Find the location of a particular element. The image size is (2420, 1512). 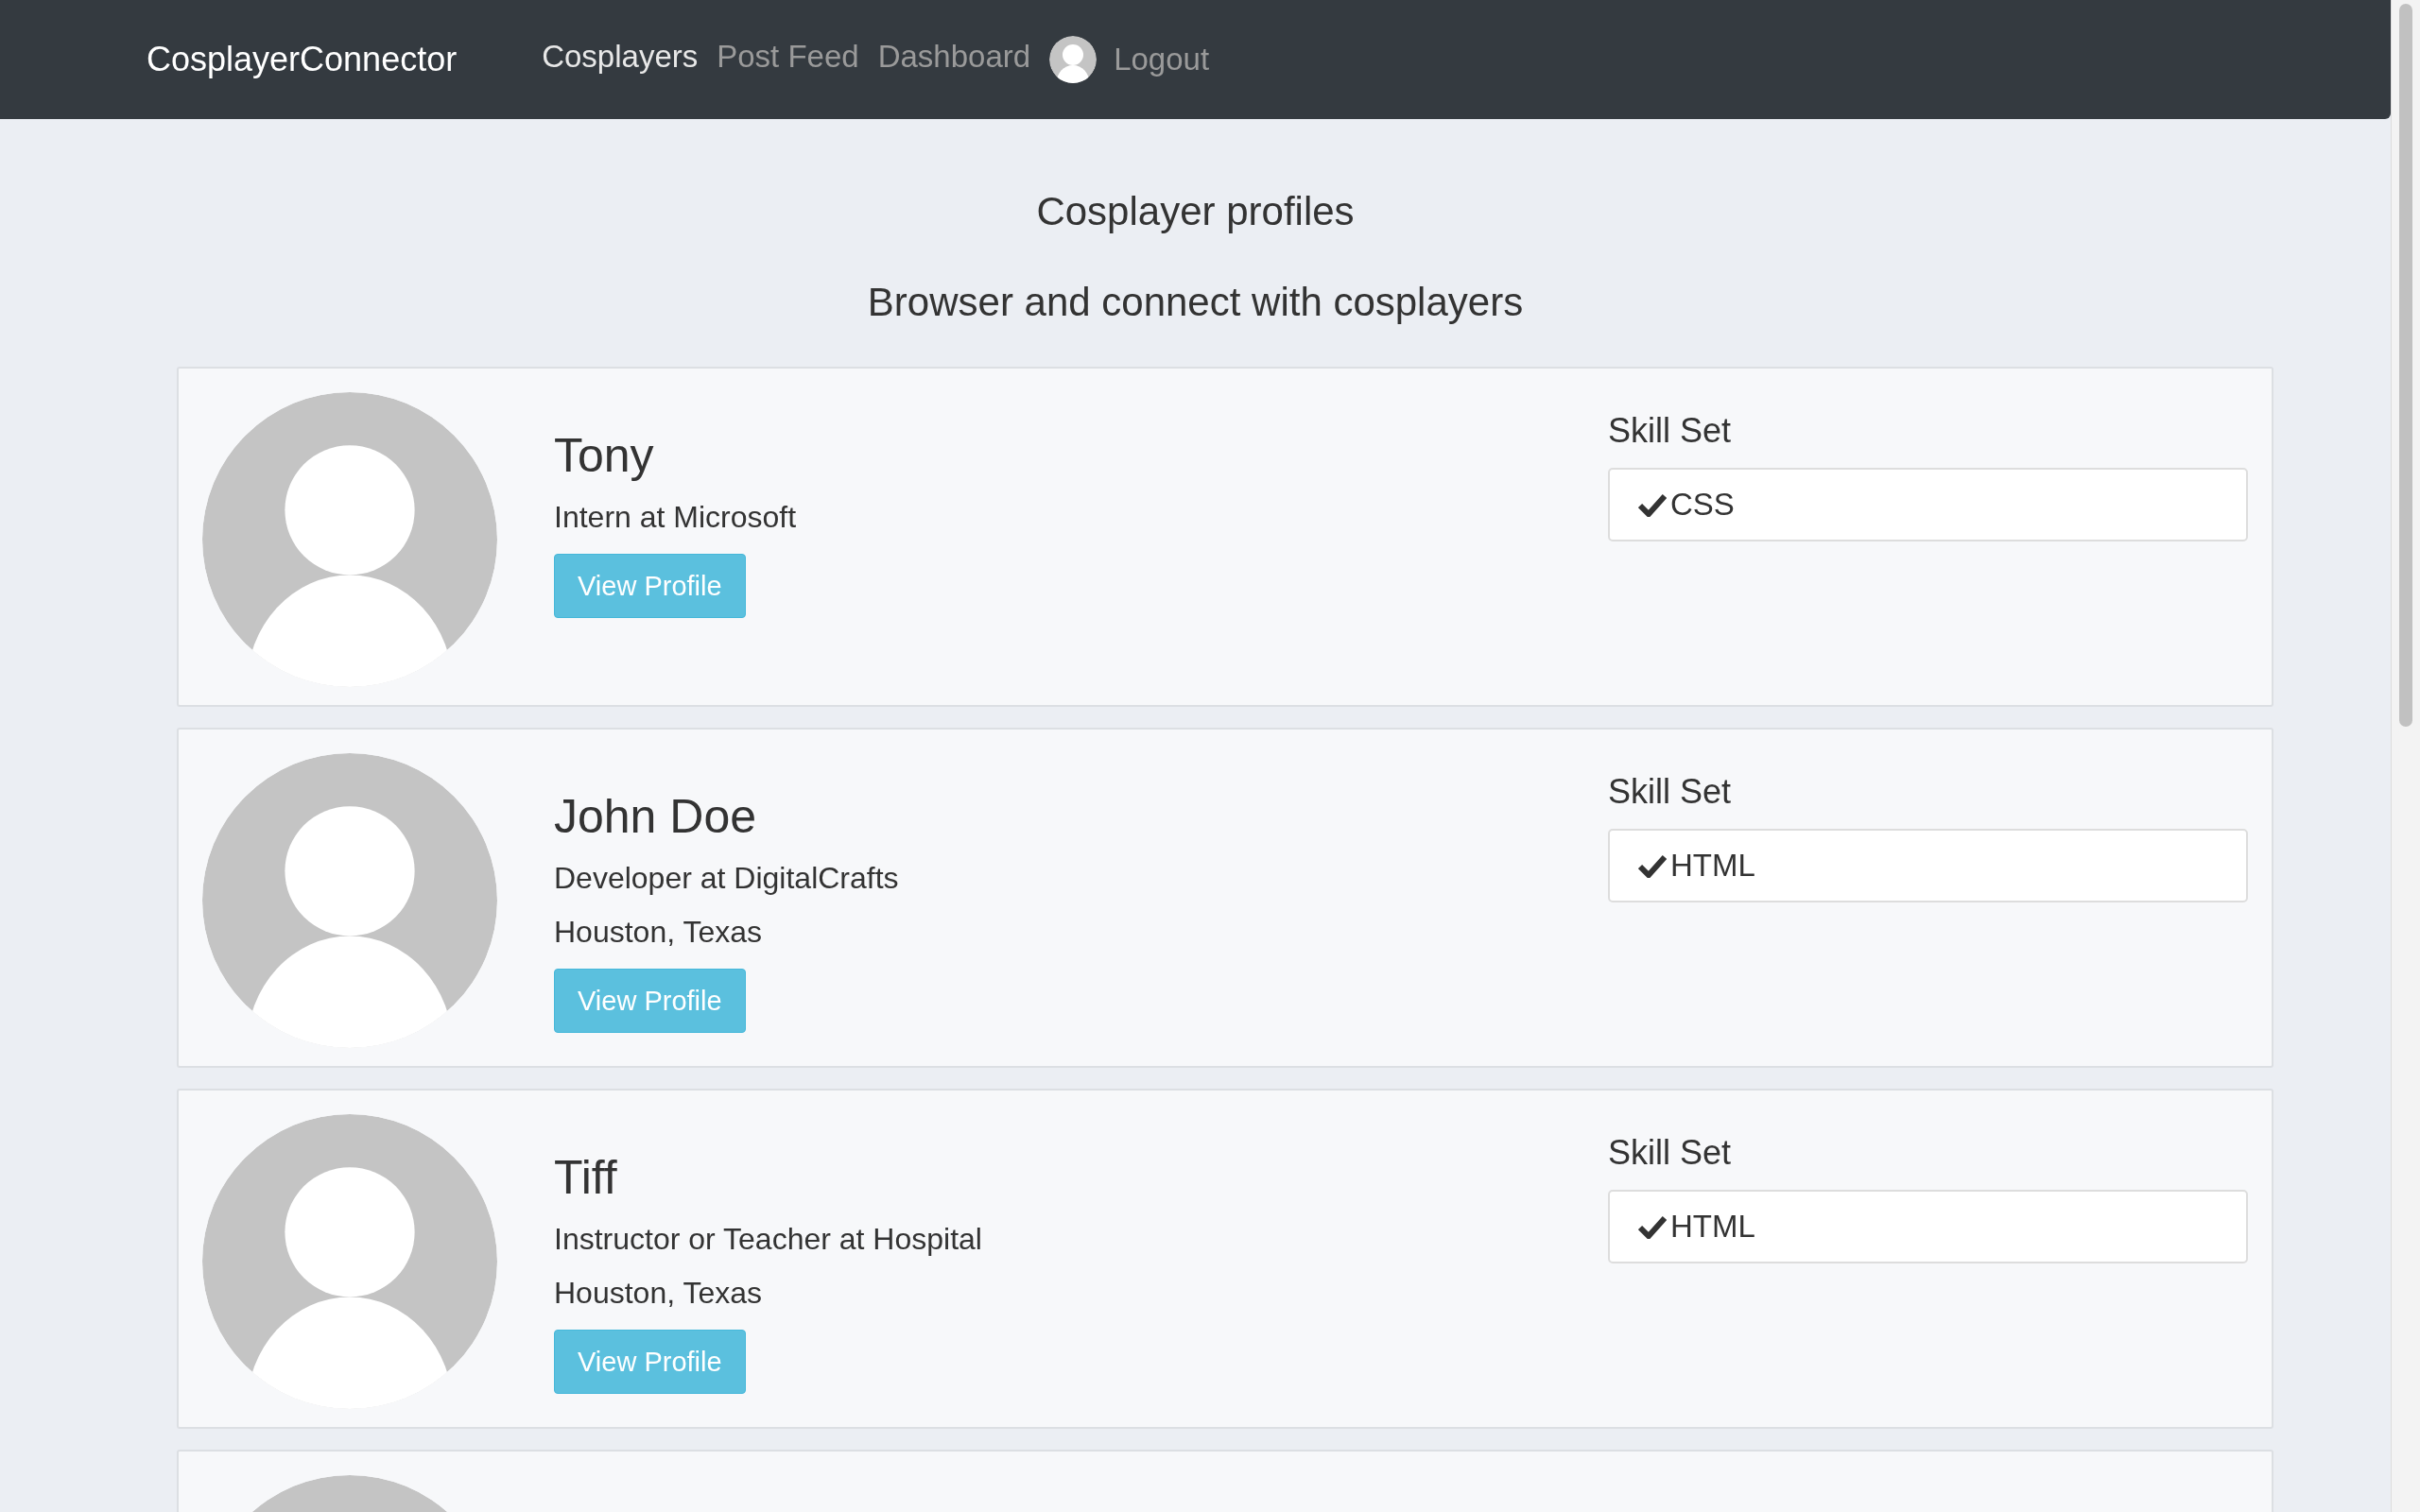

nav-link: Cosplayers is located at coordinates (621, 57).